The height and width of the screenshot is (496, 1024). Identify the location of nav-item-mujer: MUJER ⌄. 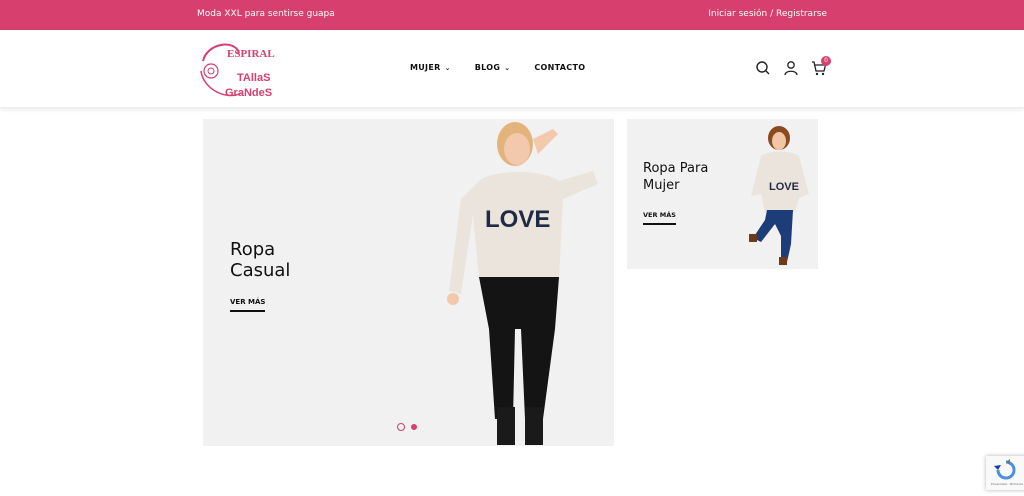
(430, 67).